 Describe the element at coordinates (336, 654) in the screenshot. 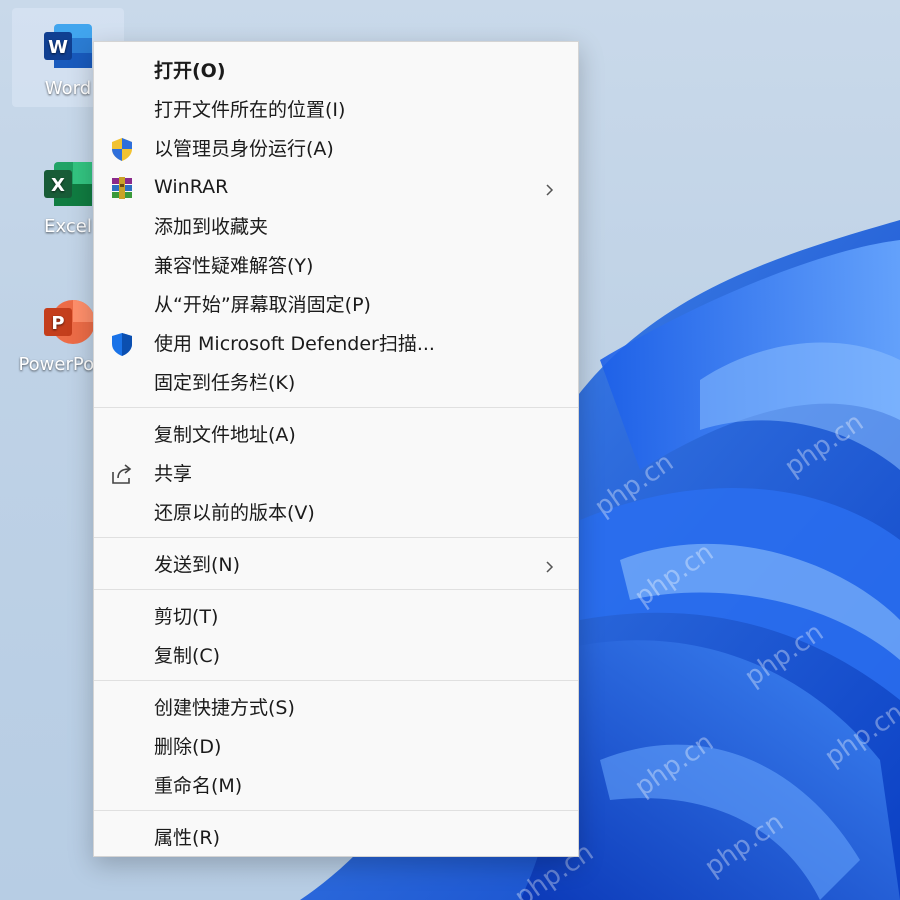

I see `menu-item: 复制(C)` at that location.